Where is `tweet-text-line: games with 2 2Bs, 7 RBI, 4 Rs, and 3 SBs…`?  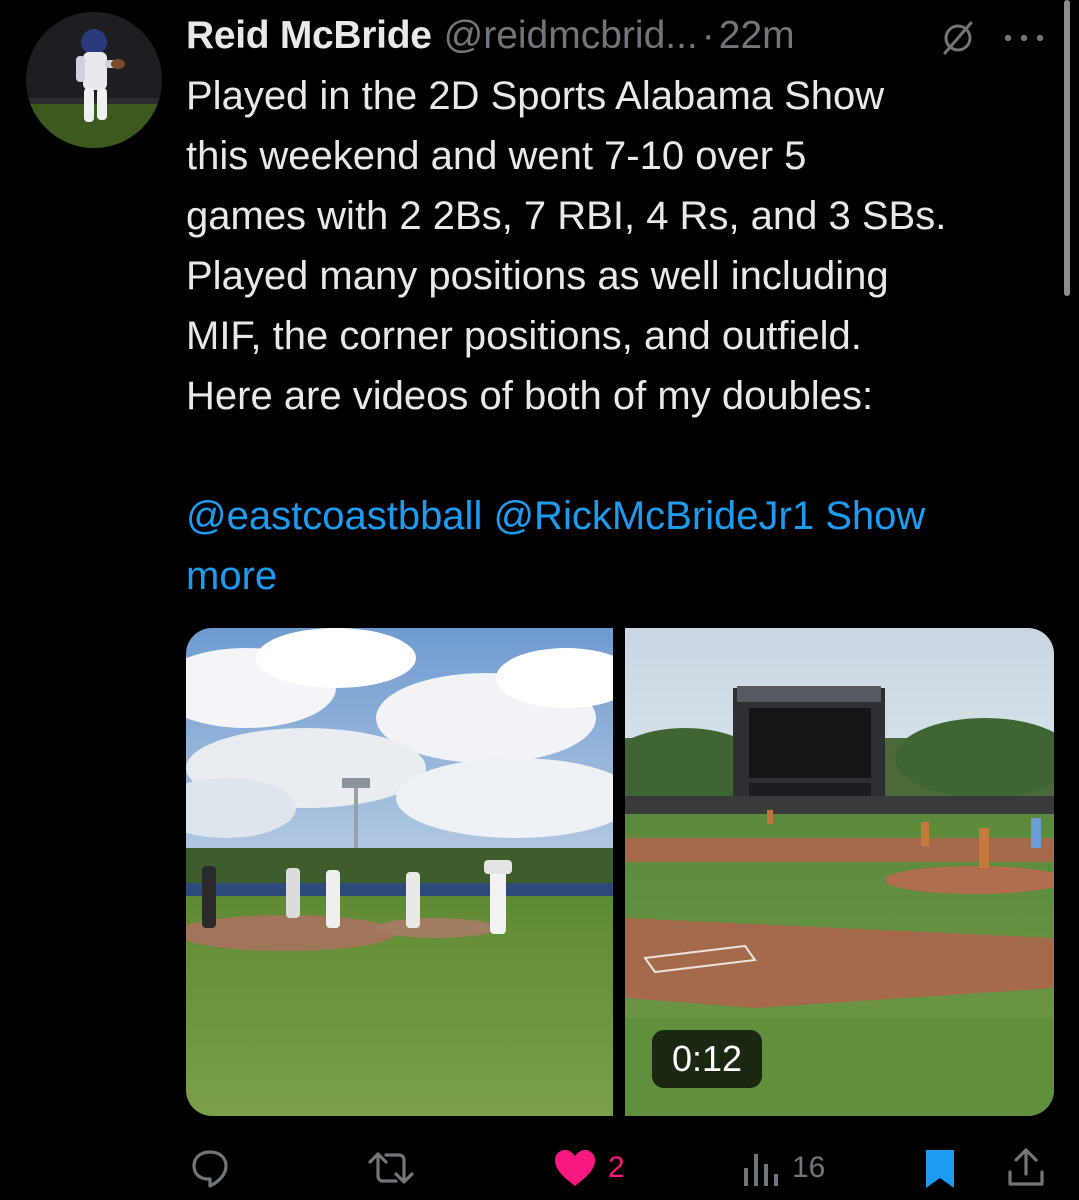
tweet-text-line: games with 2 2Bs, 7 RBI, 4 Rs, and 3 SBs… is located at coordinates (566, 216).